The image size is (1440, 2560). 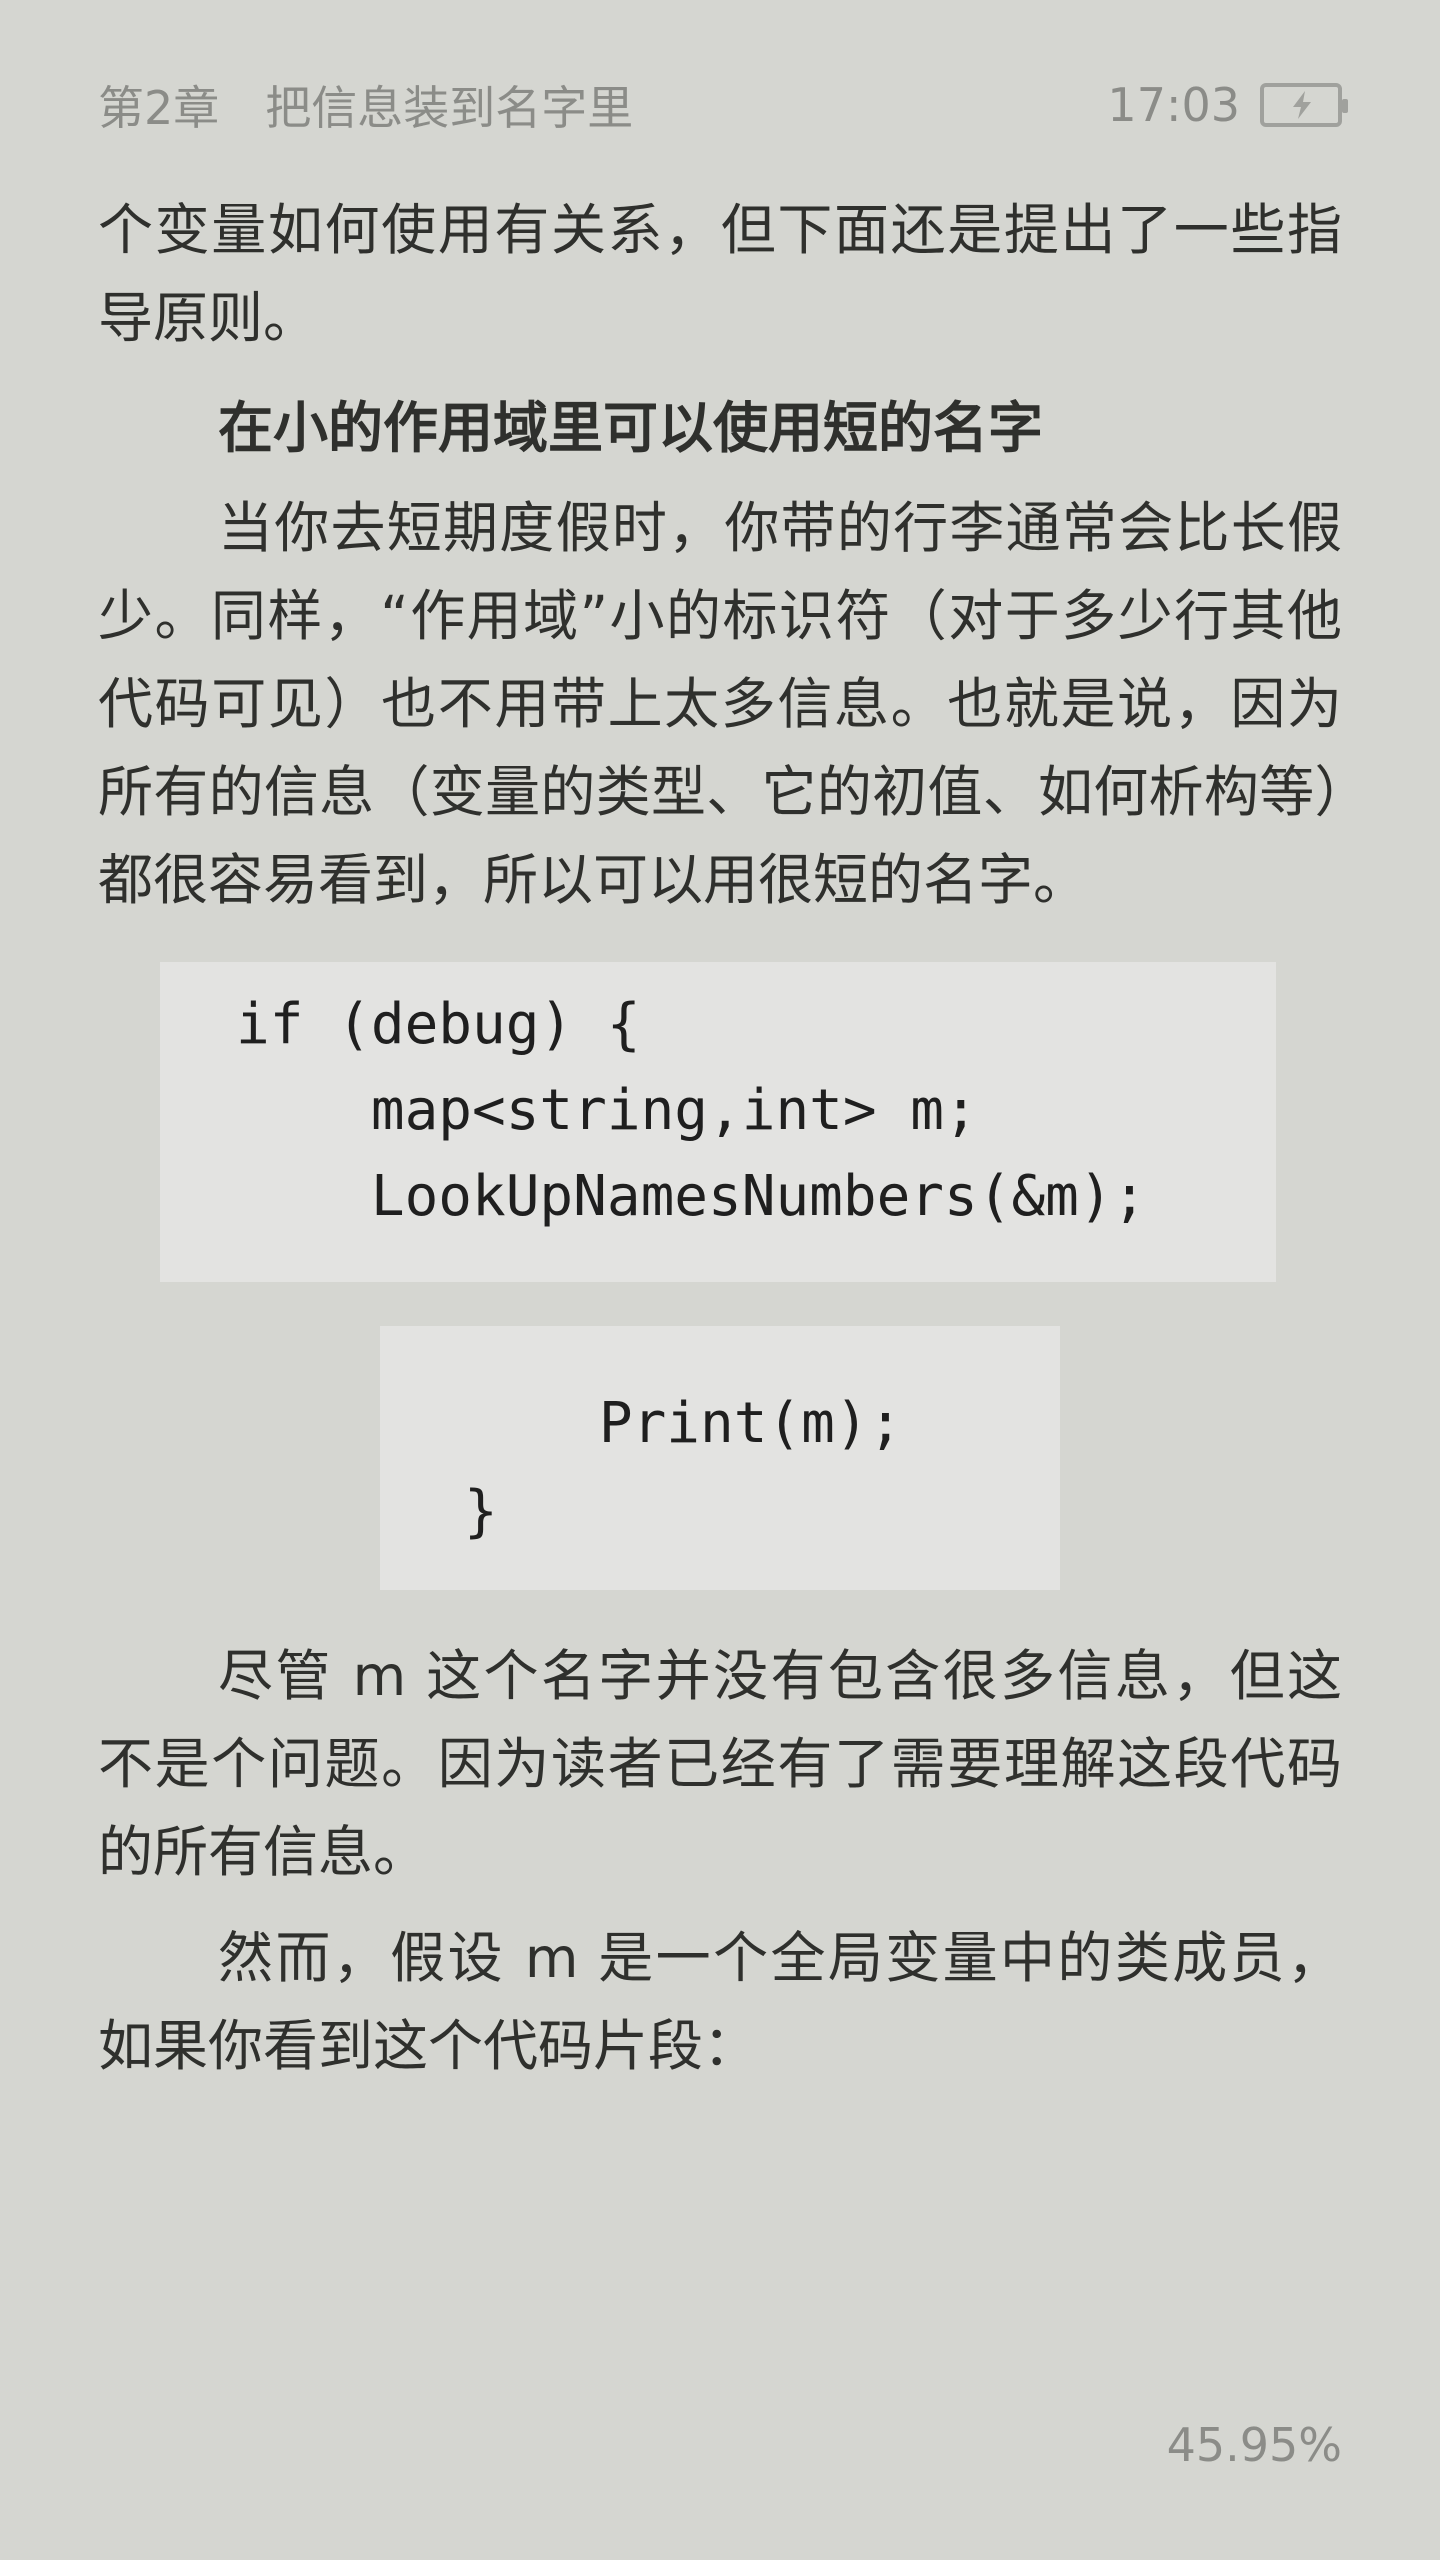 What do you see at coordinates (631, 428) in the screenshot?
I see `section-heading: 在小的作用域里可以使用短的名字` at bounding box center [631, 428].